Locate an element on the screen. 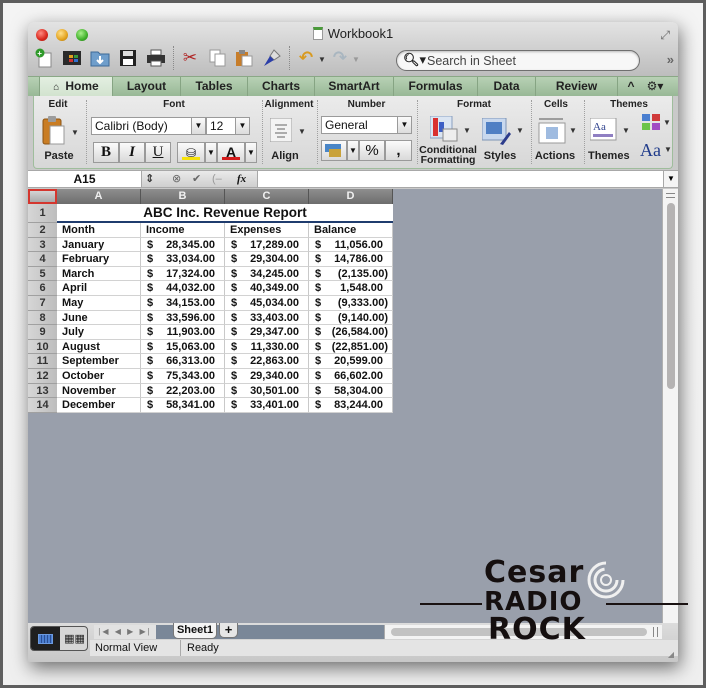 The width and height of the screenshot is (706, 688). cell-balance: $66,602.00 is located at coordinates (351, 376).